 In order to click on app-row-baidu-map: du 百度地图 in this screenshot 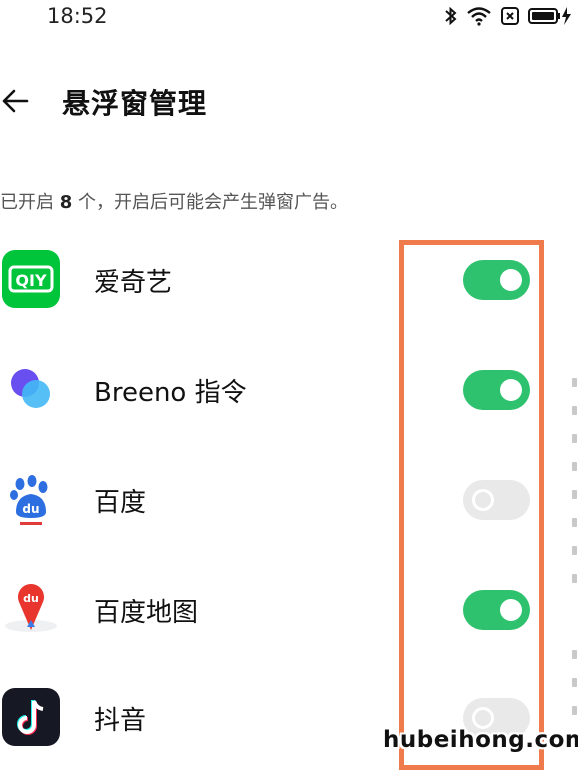, I will do `click(289, 613)`.